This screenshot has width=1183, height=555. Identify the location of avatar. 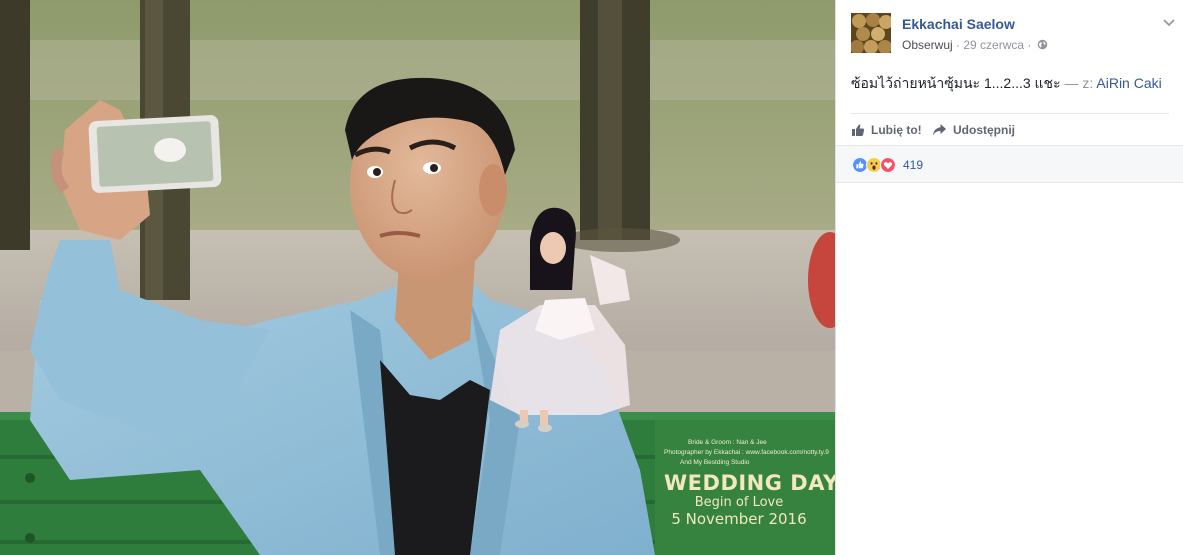
(871, 33).